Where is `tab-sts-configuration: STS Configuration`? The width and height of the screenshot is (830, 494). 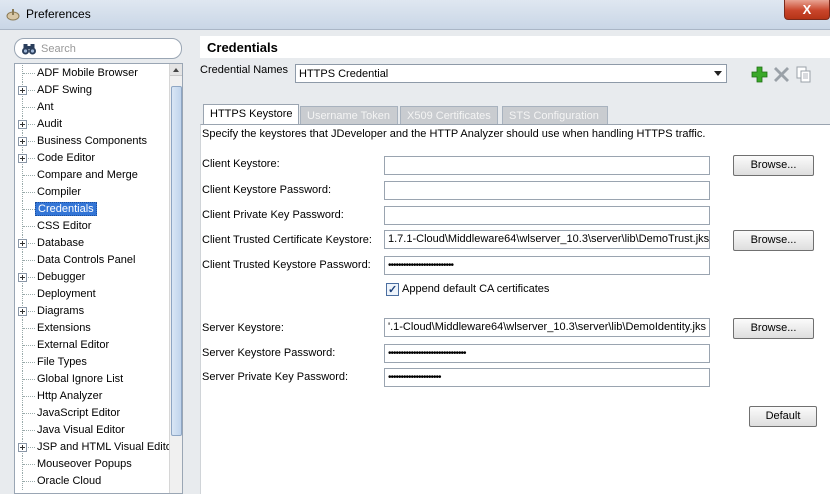
tab-sts-configuration: STS Configuration is located at coordinates (555, 115).